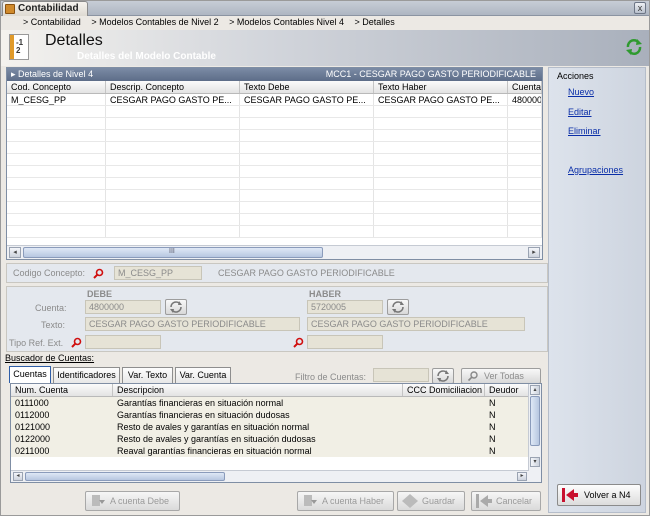 This screenshot has height=516, width=650. I want to click on ver-todas-button: Ver Todas, so click(501, 376).